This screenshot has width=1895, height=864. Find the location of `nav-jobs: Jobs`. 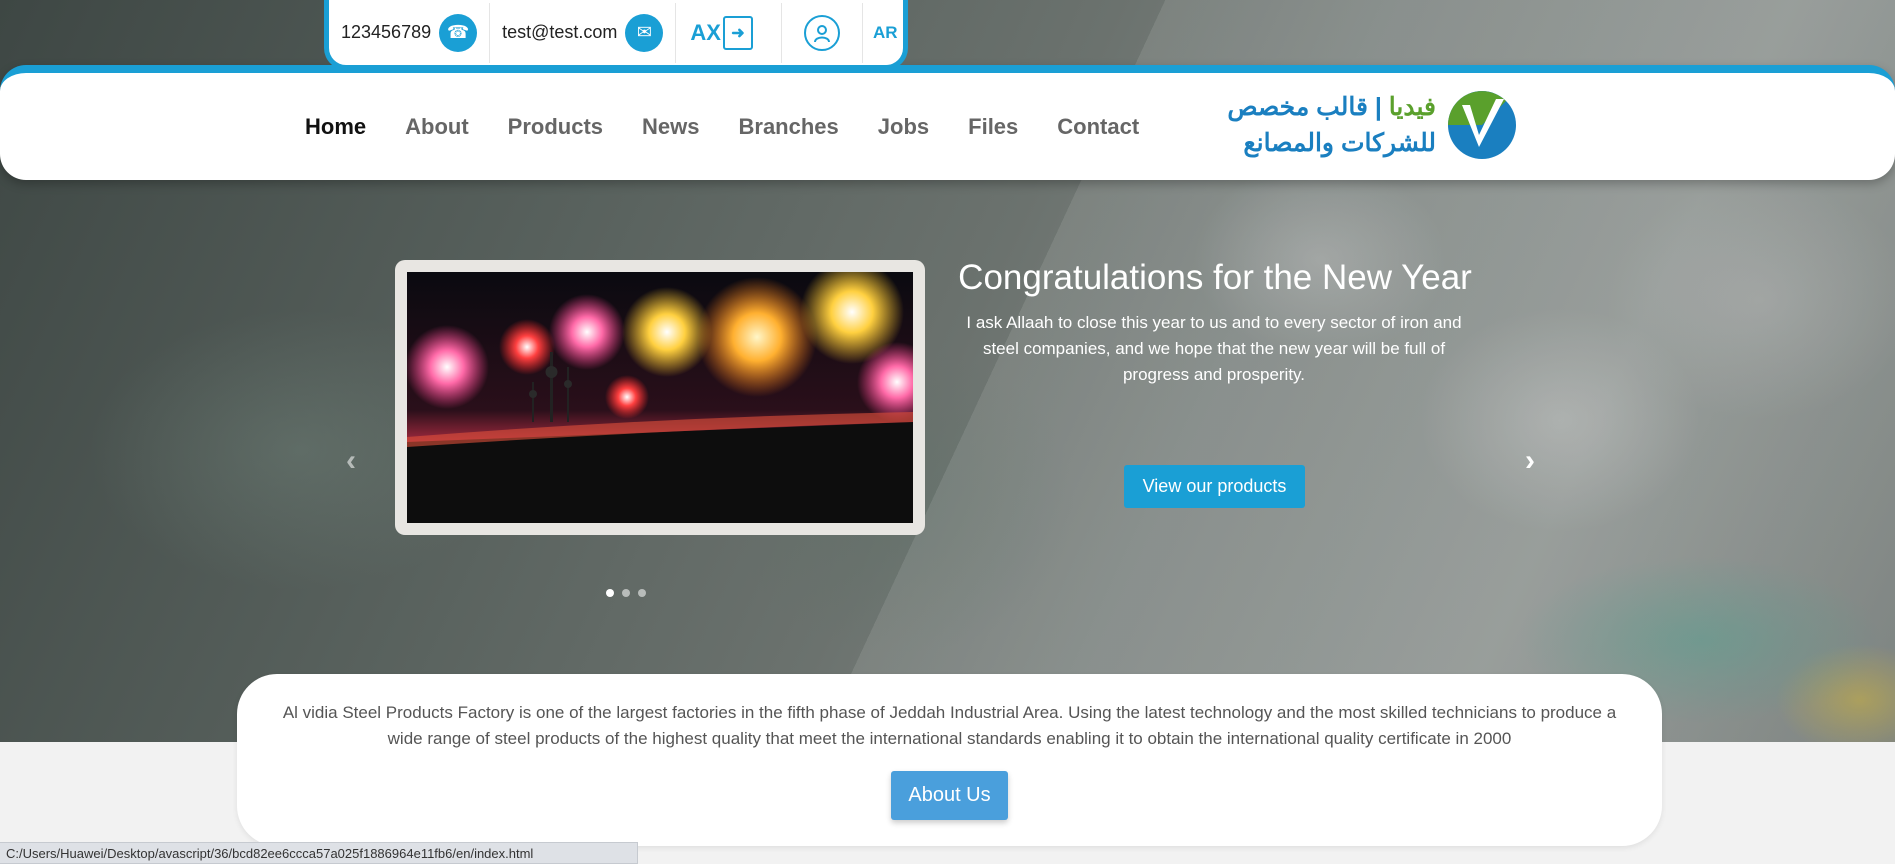

nav-jobs: Jobs is located at coordinates (903, 127).